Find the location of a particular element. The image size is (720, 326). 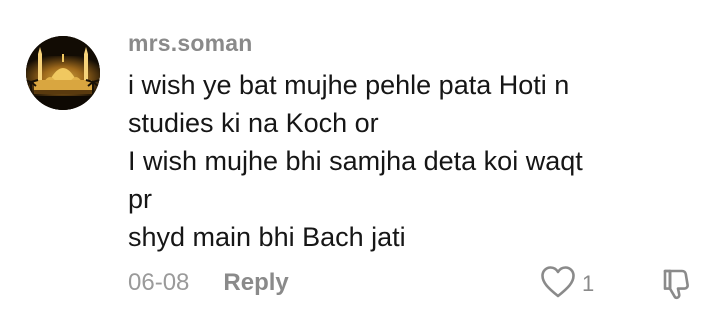

thumbs-down-icon is located at coordinates (676, 287).